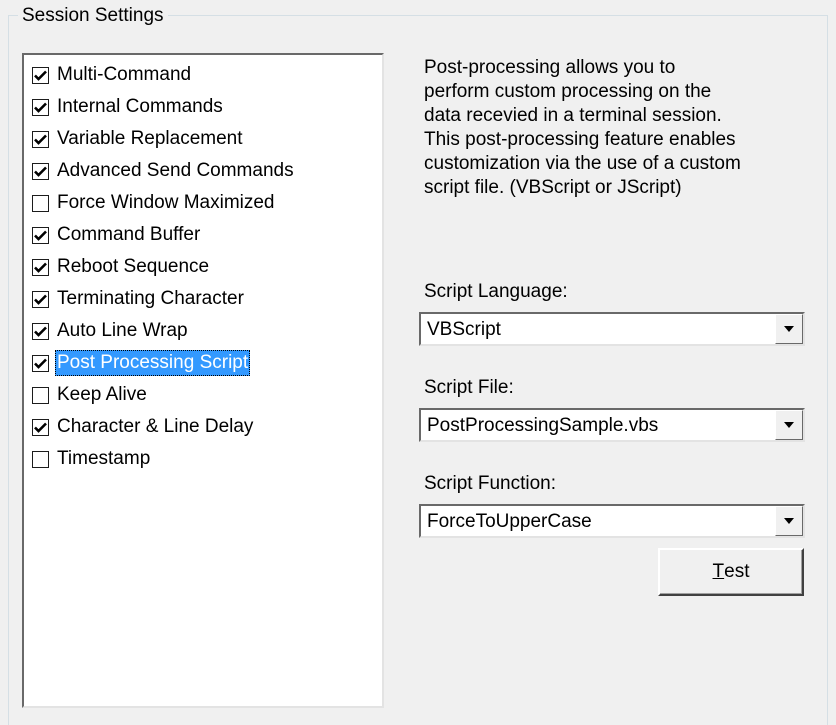  Describe the element at coordinates (102, 394) in the screenshot. I see `checklist-item-label: Keep Alive` at that location.